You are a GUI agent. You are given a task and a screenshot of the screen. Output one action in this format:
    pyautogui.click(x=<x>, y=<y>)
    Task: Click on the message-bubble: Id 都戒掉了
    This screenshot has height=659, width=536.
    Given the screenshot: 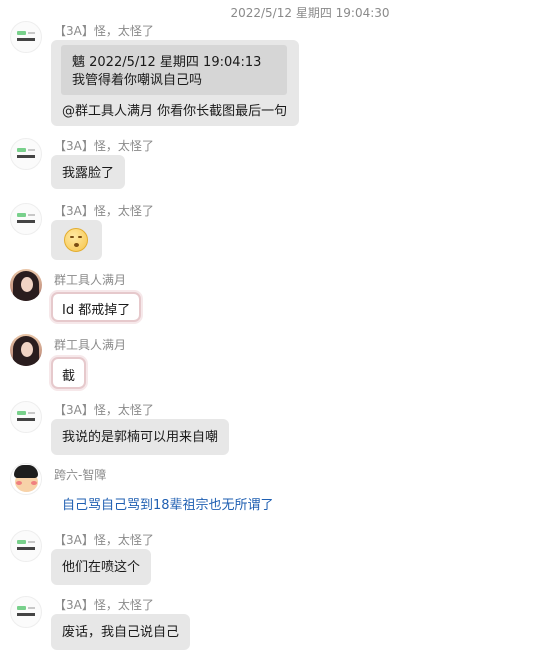 What is the action you would take?
    pyautogui.click(x=96, y=307)
    